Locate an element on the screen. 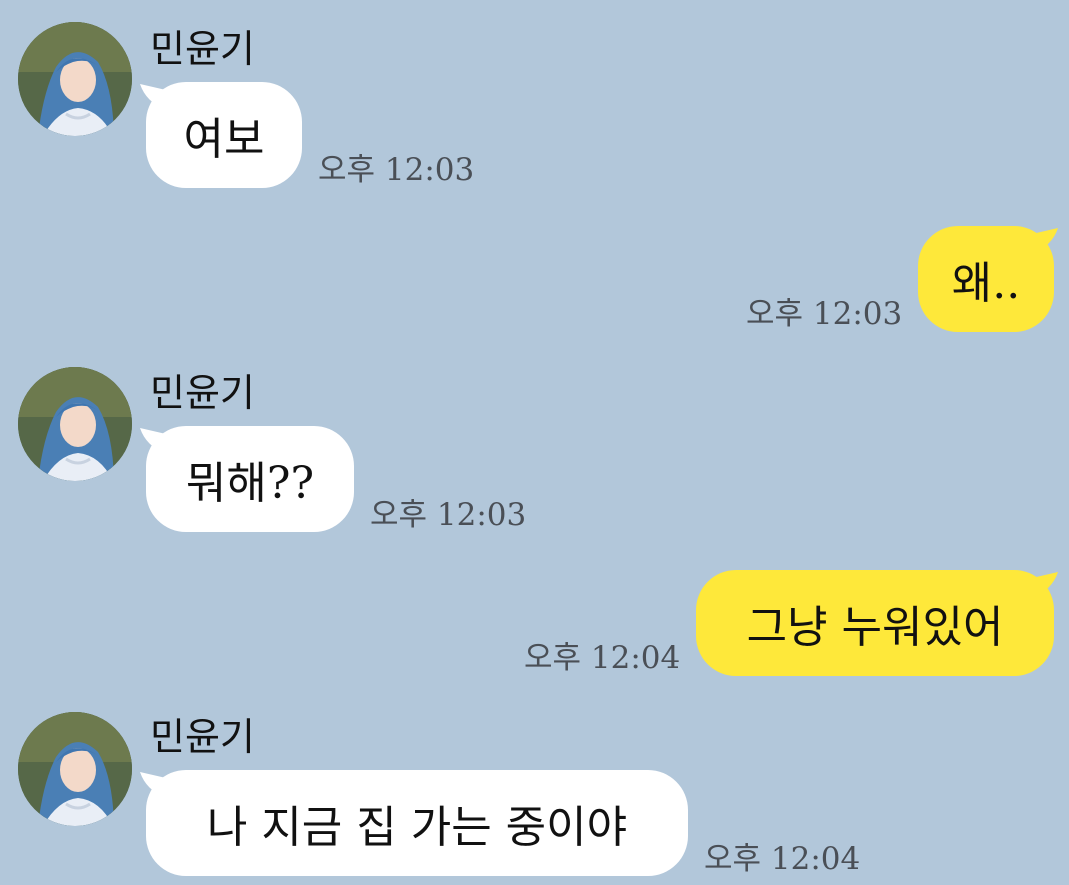  message-bubble-incoming: 뭐해?? is located at coordinates (250, 479).